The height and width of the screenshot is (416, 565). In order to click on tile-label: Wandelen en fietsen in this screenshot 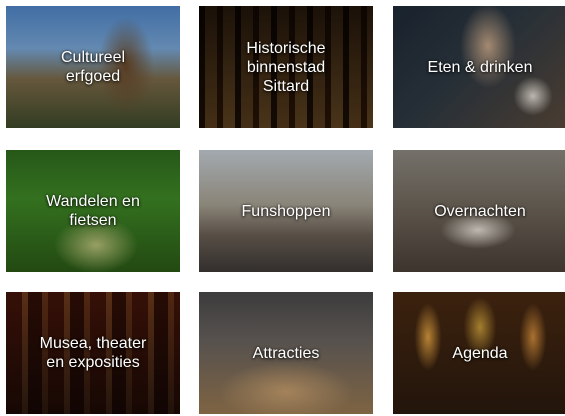, I will do `click(93, 211)`.